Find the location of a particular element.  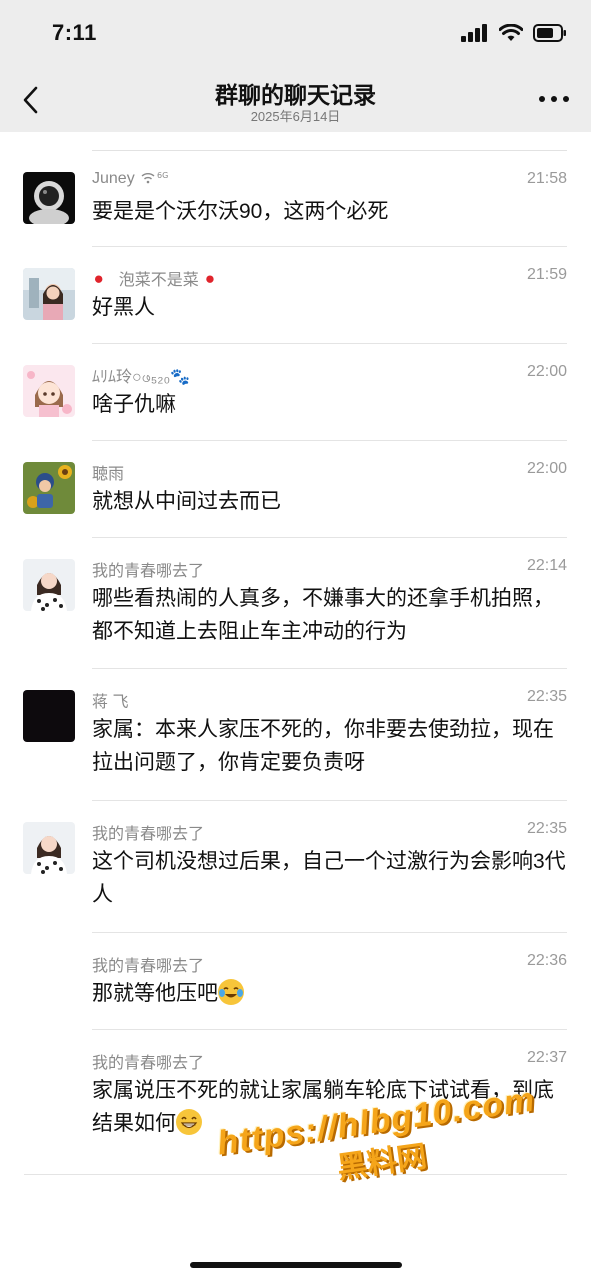

message-time: 22:14 is located at coordinates (546, 565).